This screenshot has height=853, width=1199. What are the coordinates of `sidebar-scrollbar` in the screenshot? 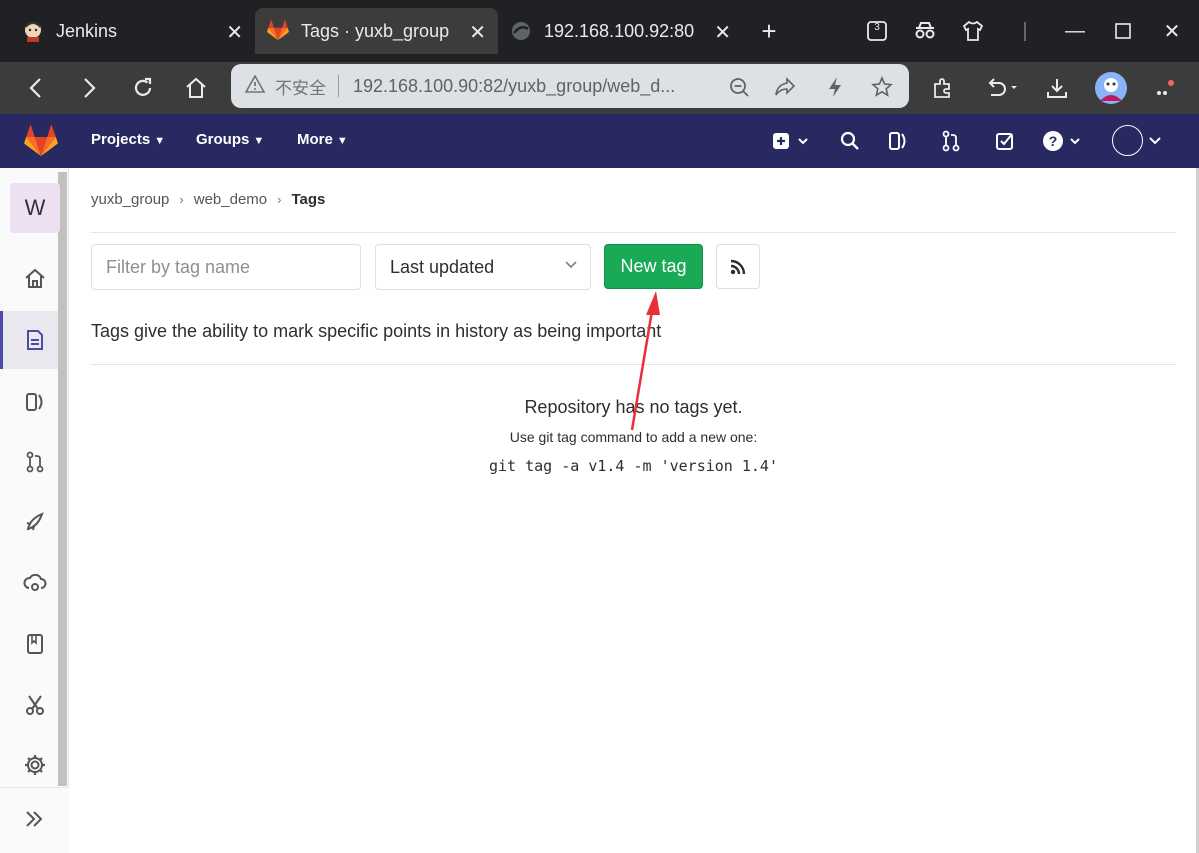 It's located at (62, 479).